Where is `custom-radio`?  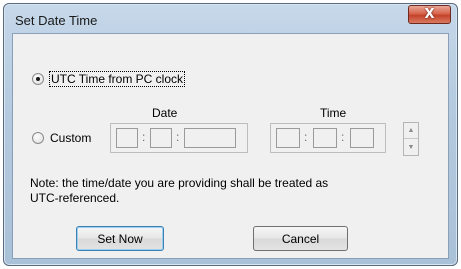 custom-radio is located at coordinates (38, 138).